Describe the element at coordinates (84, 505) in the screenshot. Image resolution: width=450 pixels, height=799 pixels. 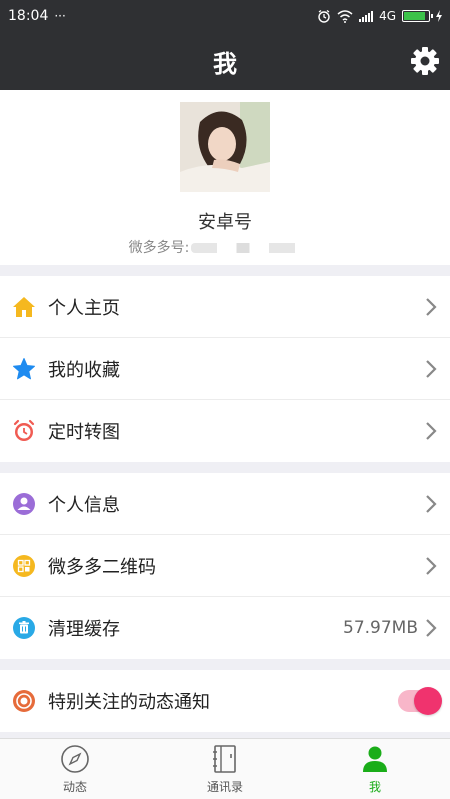
I see `menu-item-label: 个人信息` at that location.